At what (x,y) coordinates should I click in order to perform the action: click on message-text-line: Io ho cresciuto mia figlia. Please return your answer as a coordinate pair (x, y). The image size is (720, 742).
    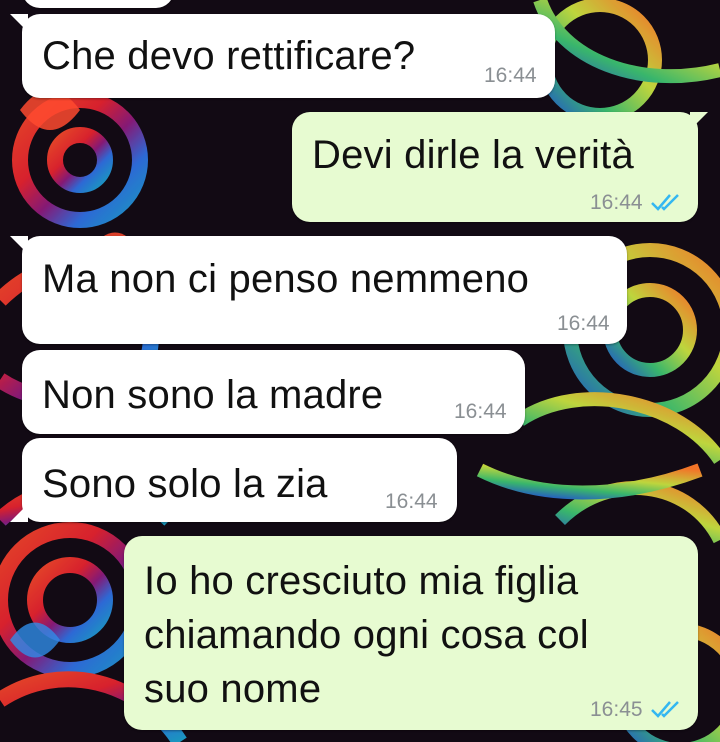
    Looking at the image, I should click on (361, 581).